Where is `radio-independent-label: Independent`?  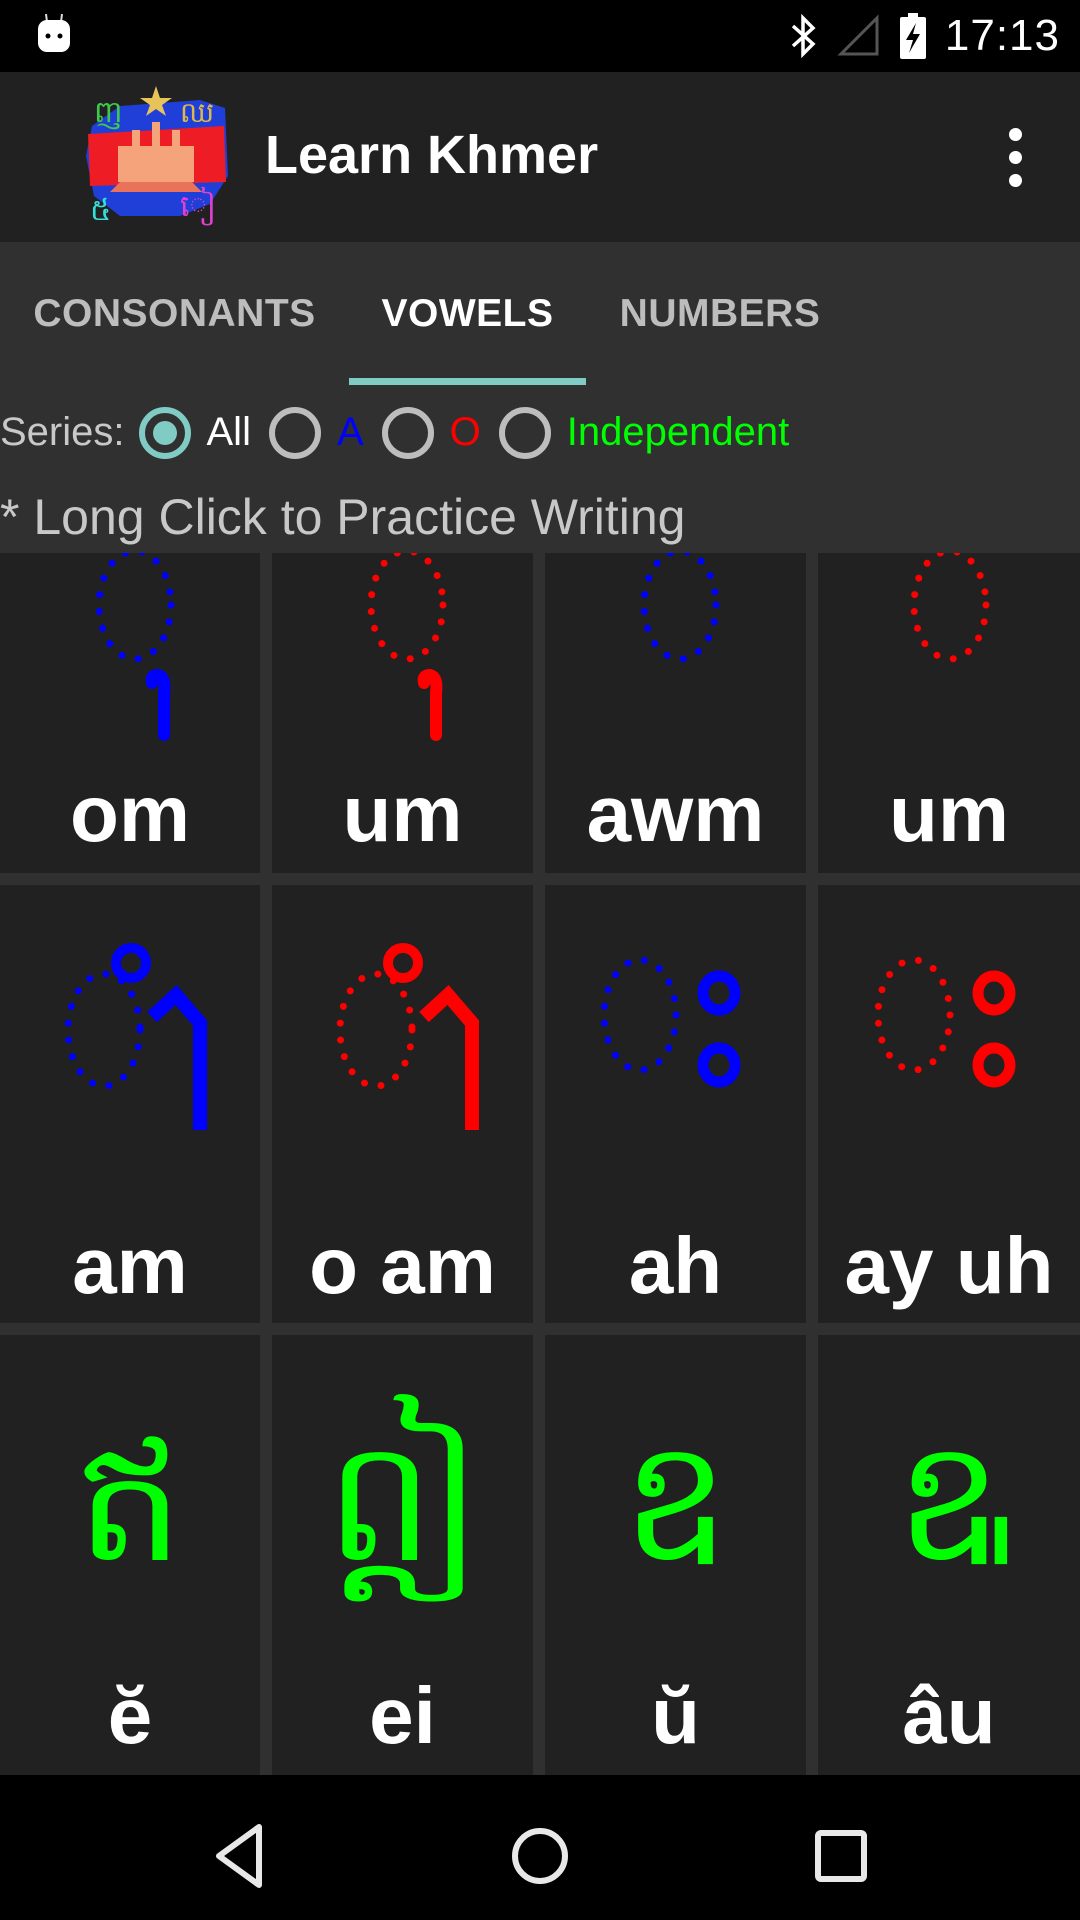
radio-independent-label: Independent is located at coordinates (678, 432).